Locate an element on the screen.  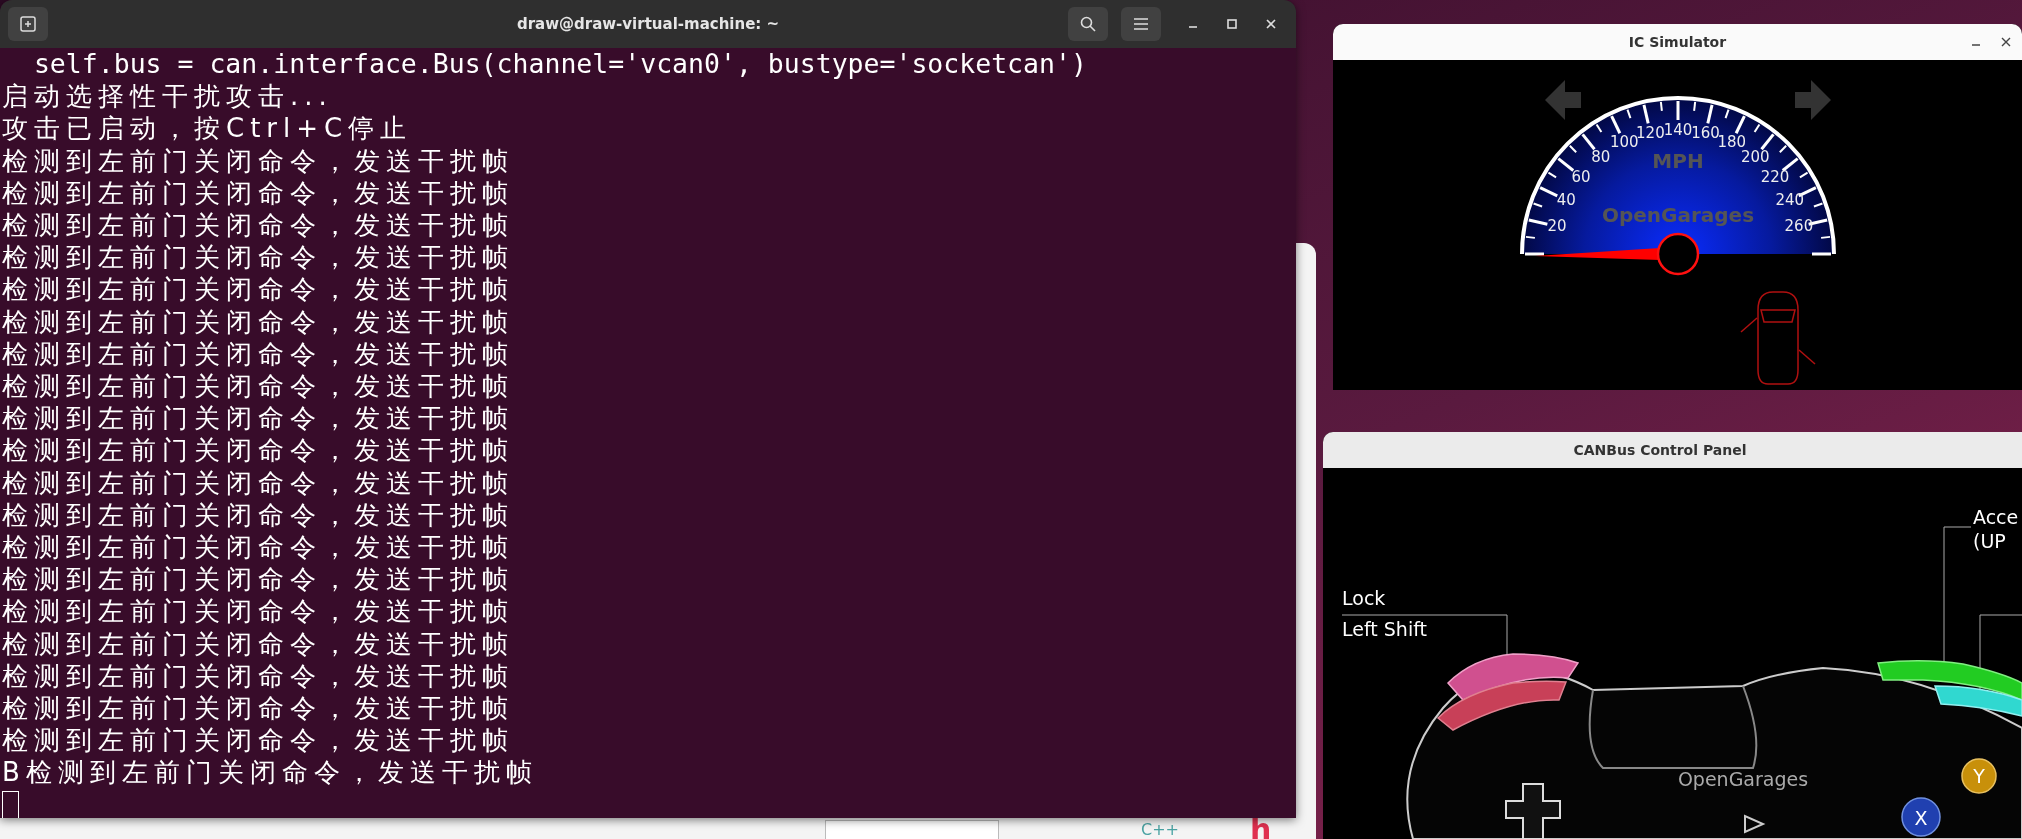
terminal-line: B检测到左前门关闭命令，发送干扰帧 is located at coordinates (270, 772).